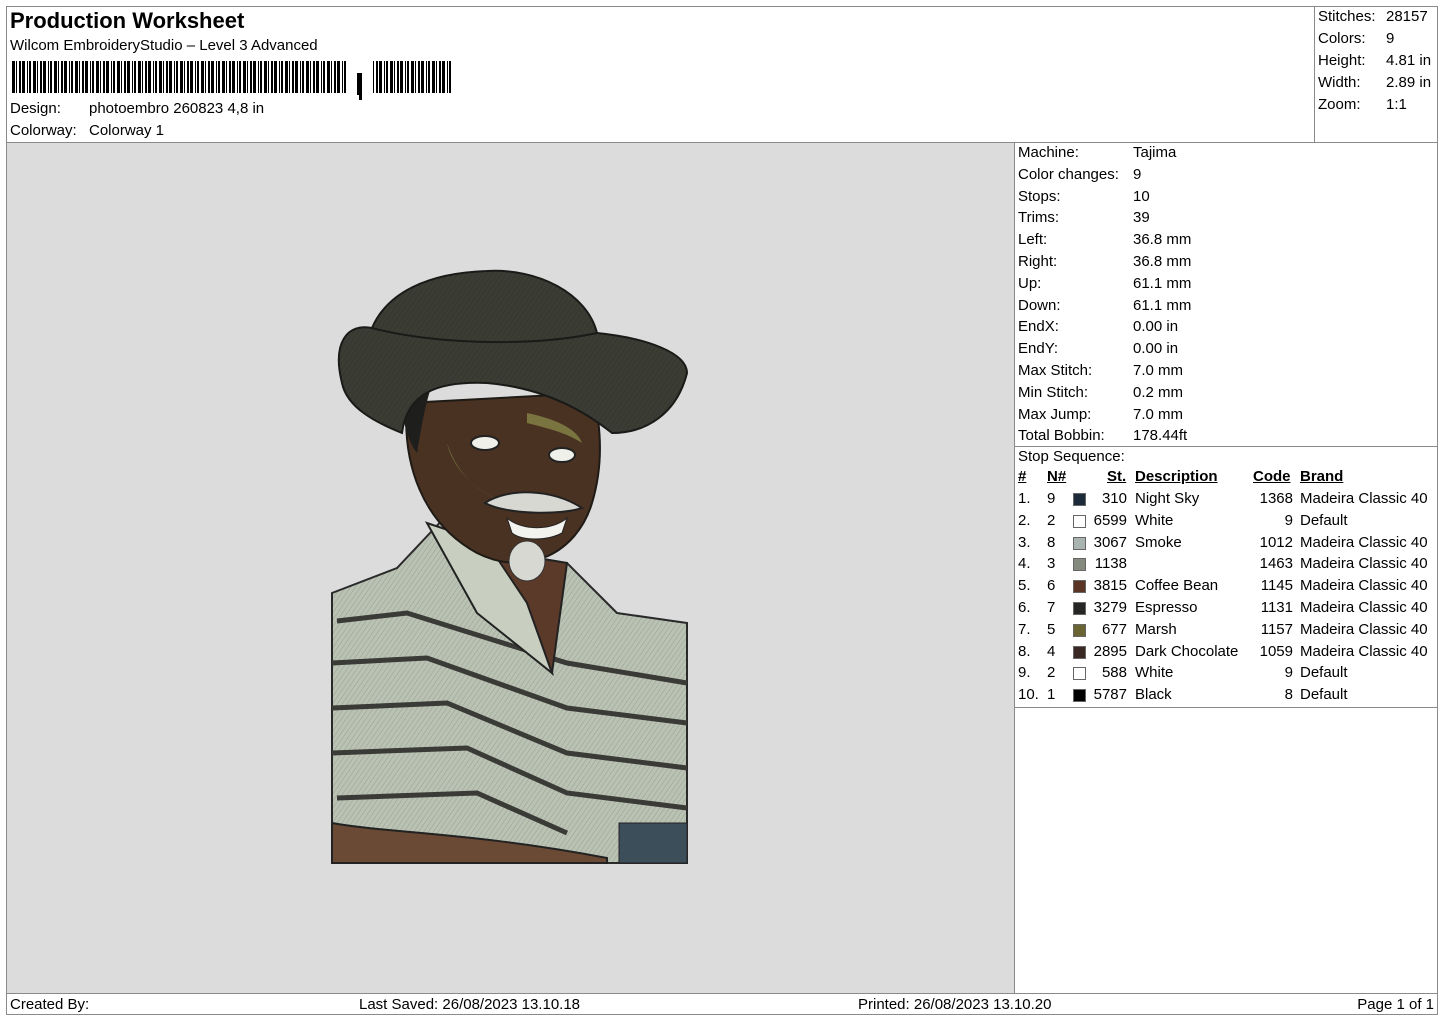  Describe the element at coordinates (1322, 476) in the screenshot. I see `col-brand: Brand` at that location.